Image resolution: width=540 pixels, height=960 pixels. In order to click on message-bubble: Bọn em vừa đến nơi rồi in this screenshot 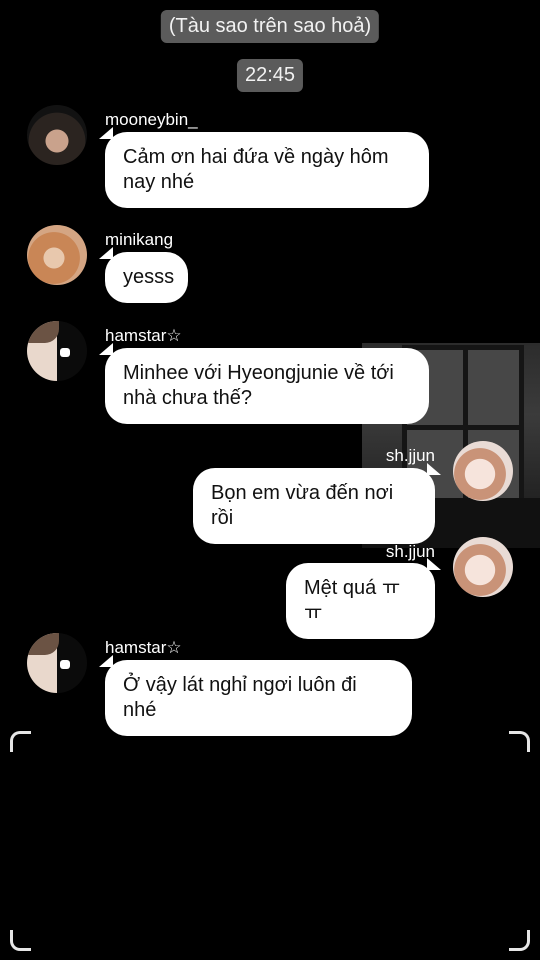, I will do `click(317, 503)`.